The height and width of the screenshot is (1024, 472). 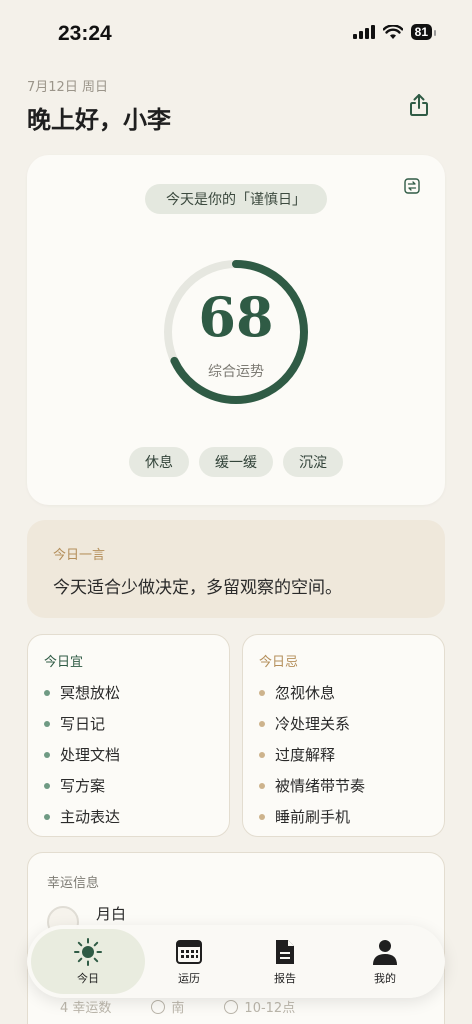 What do you see at coordinates (90, 693) in the screenshot?
I see `list-item-label: 冥想放松` at bounding box center [90, 693].